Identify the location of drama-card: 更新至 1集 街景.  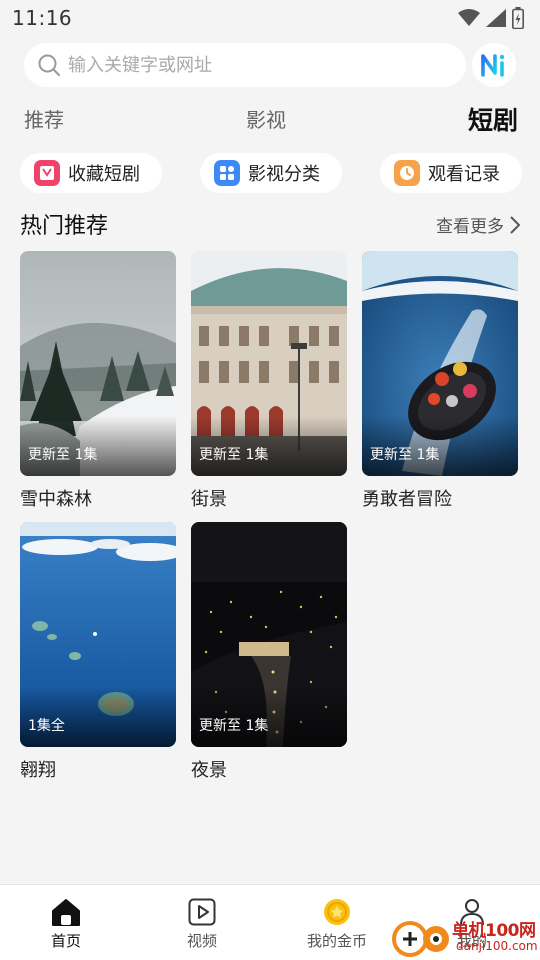
(269, 381).